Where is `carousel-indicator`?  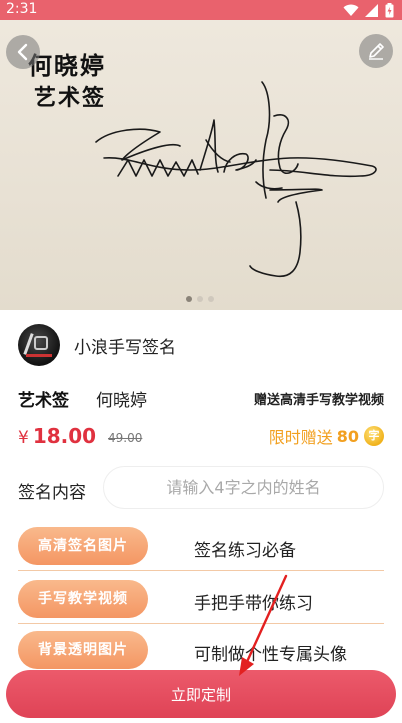
carousel-indicator is located at coordinates (200, 299).